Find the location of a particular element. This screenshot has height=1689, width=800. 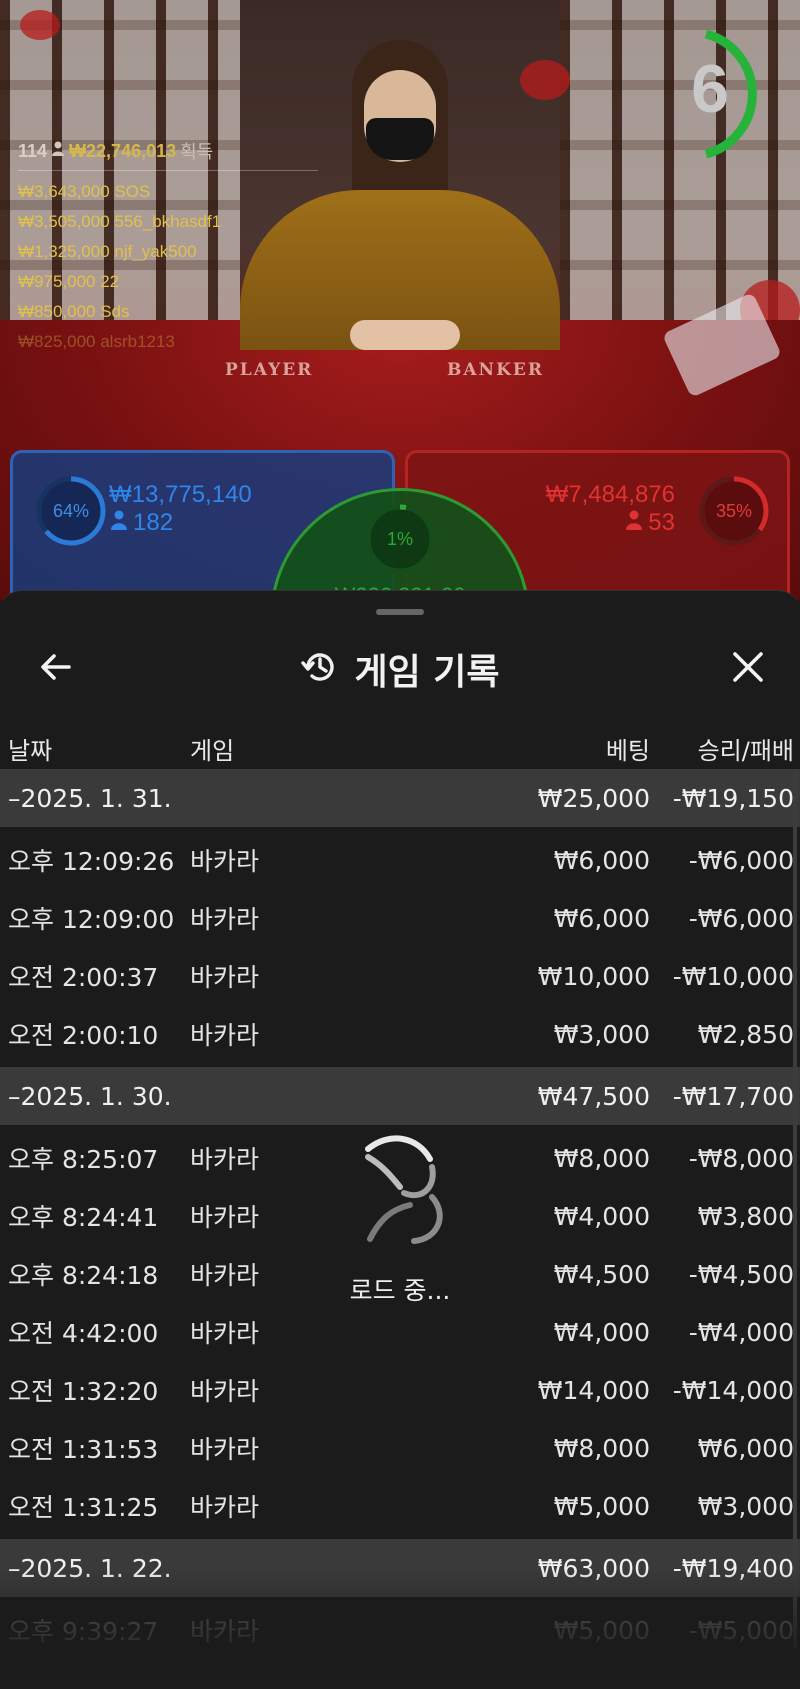

banker-percent: 35% is located at coordinates (734, 511).